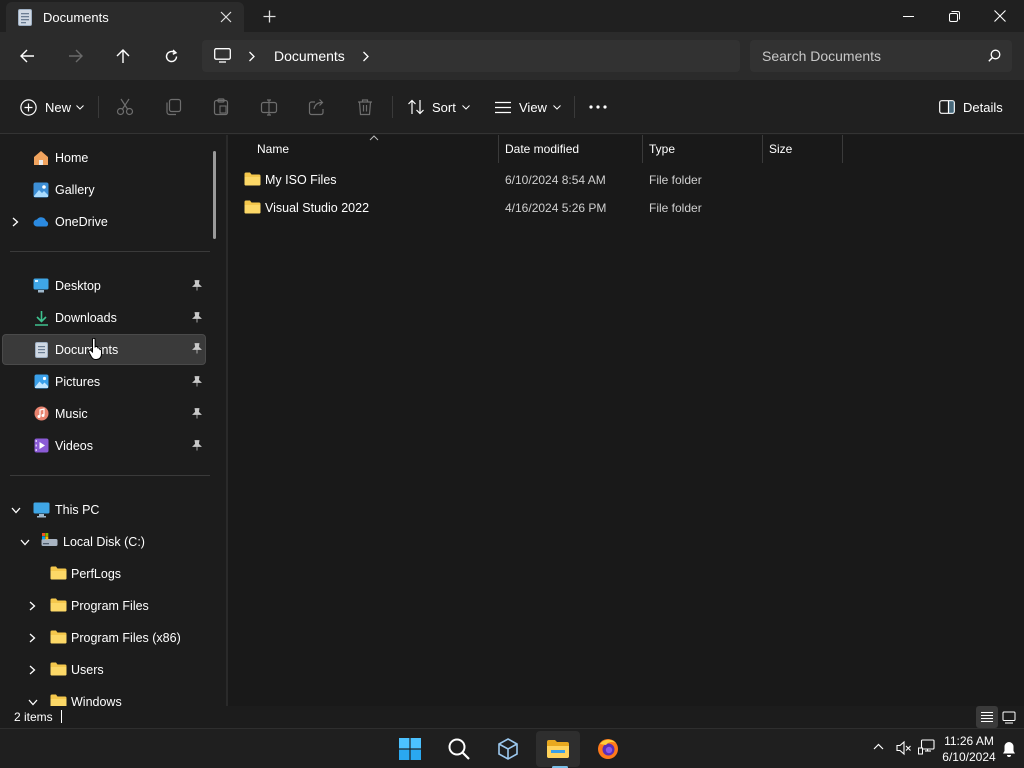 This screenshot has height=768, width=1024. Describe the element at coordinates (969, 749) in the screenshot. I see `clock: 11:26 AM 6/10/2024` at that location.